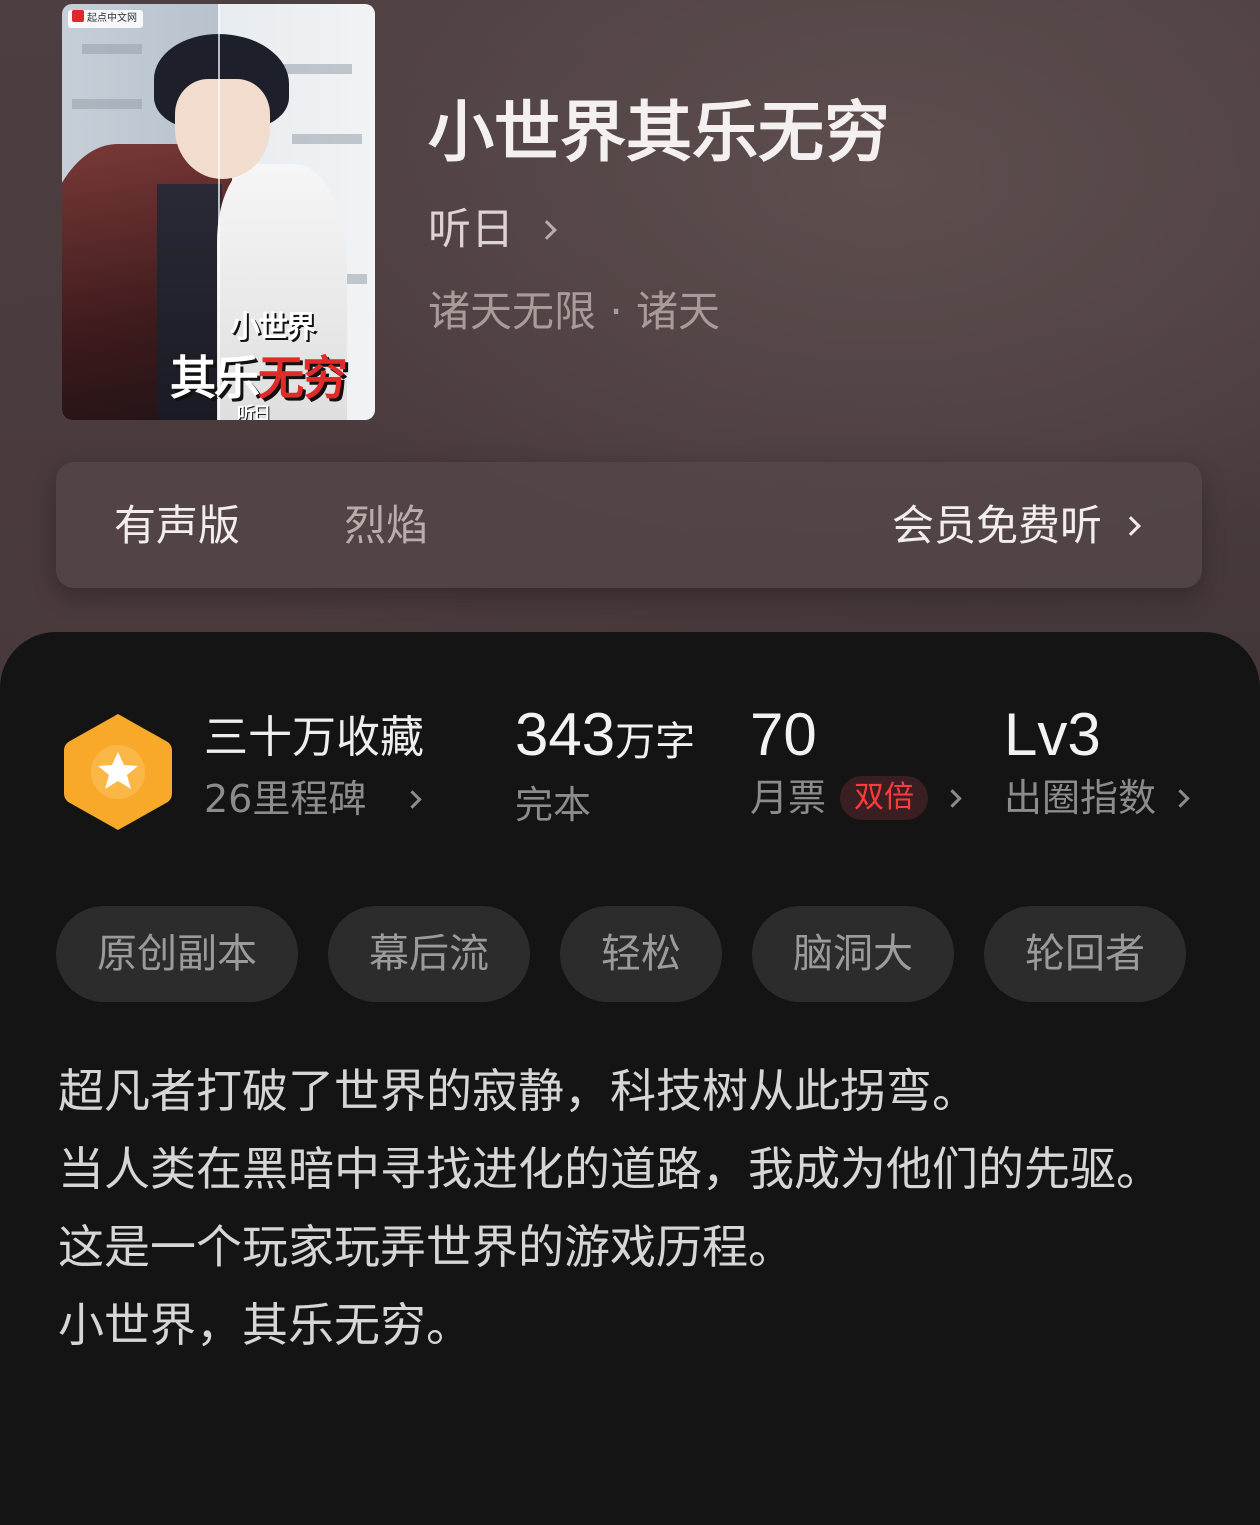 The image size is (1260, 1525). What do you see at coordinates (565, 734) in the screenshot?
I see `word-count-value: 343` at bounding box center [565, 734].